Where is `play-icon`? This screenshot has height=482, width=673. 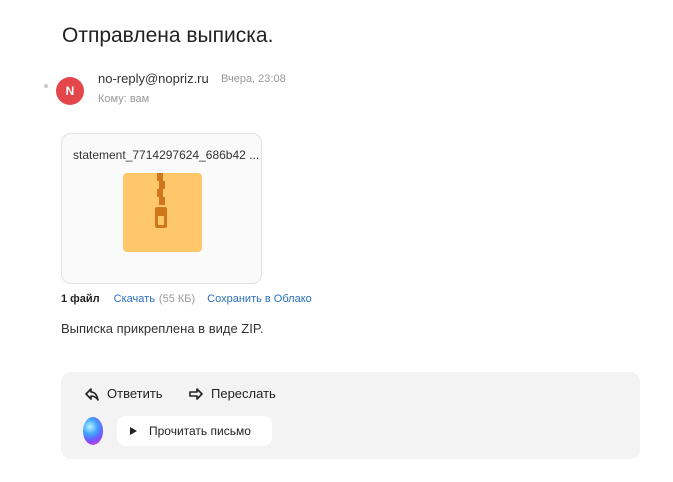
play-icon is located at coordinates (133, 431).